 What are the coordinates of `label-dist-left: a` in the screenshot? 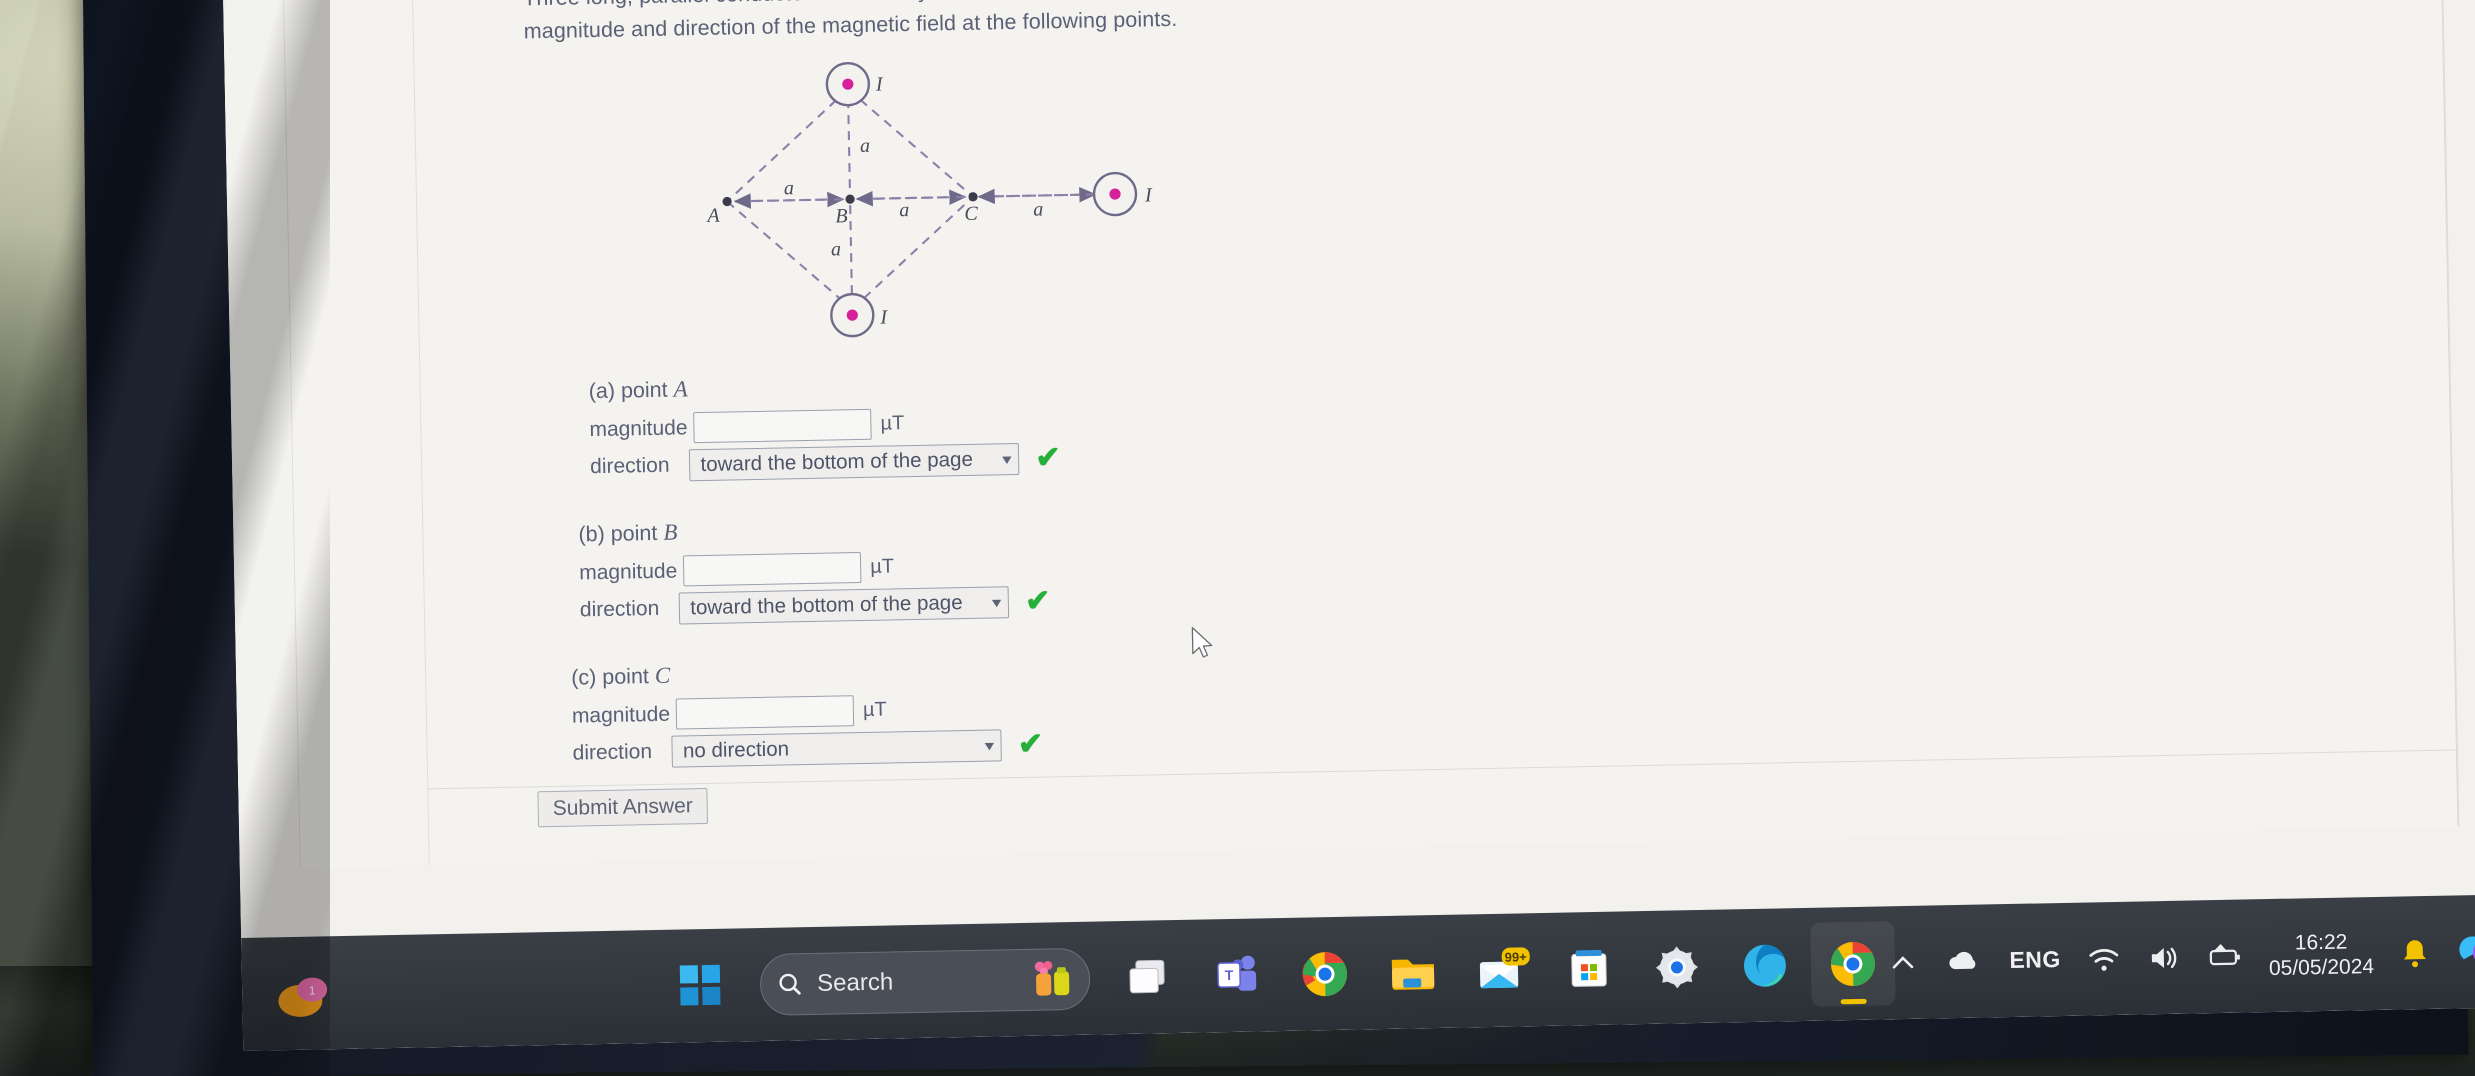 It's located at (789, 188).